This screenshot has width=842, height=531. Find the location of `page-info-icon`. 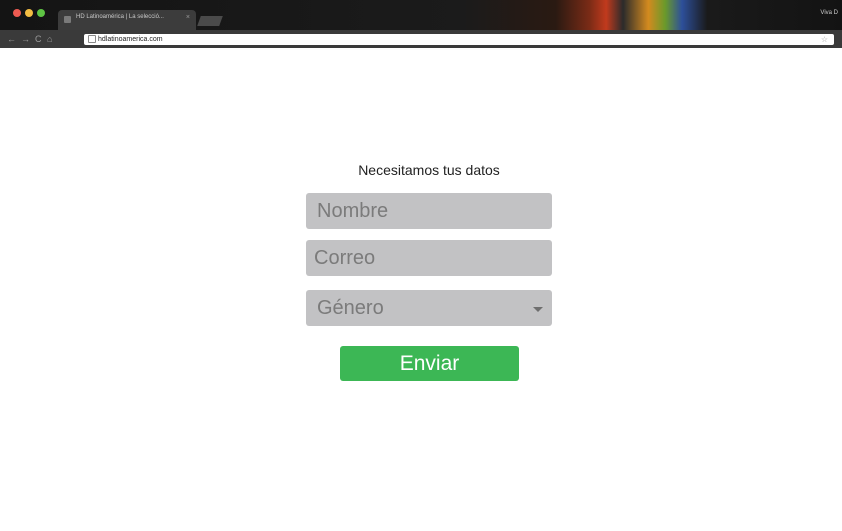

page-info-icon is located at coordinates (92, 39).